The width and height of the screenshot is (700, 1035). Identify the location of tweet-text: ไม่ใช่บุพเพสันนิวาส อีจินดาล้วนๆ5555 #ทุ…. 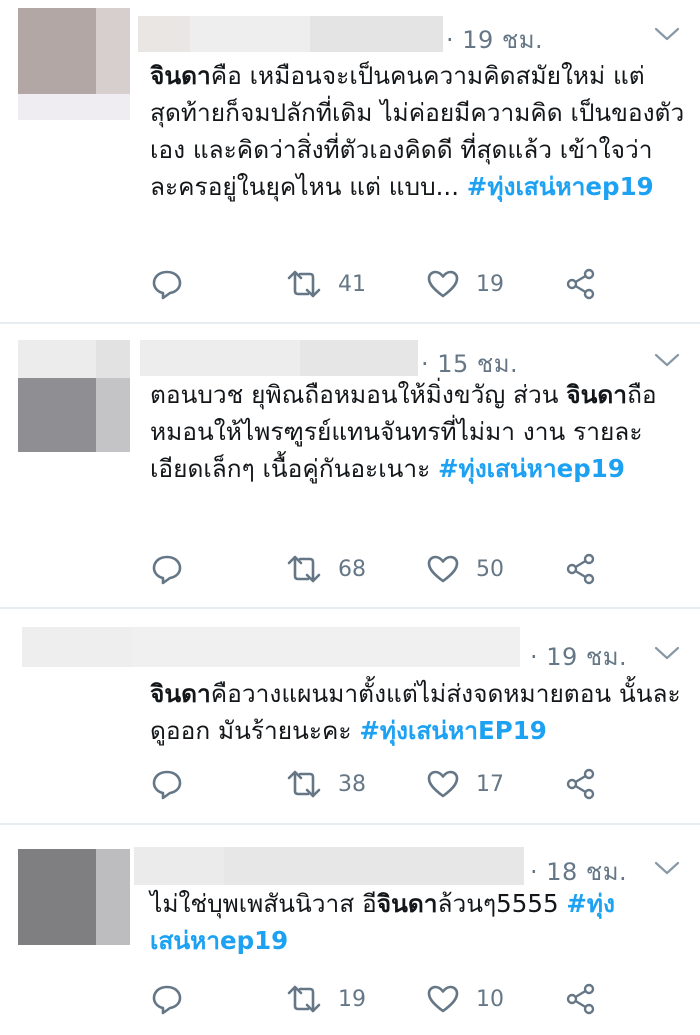
(420, 922).